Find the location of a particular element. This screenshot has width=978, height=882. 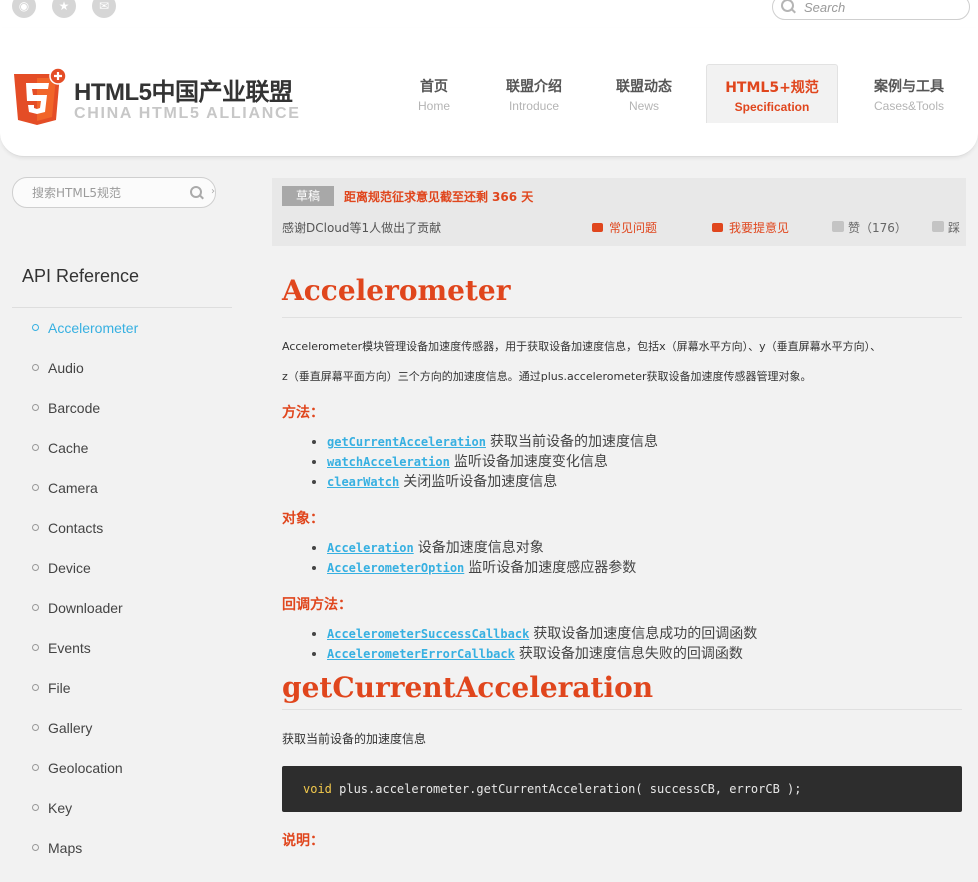

nav-label: 联盟介绍 is located at coordinates (534, 87).